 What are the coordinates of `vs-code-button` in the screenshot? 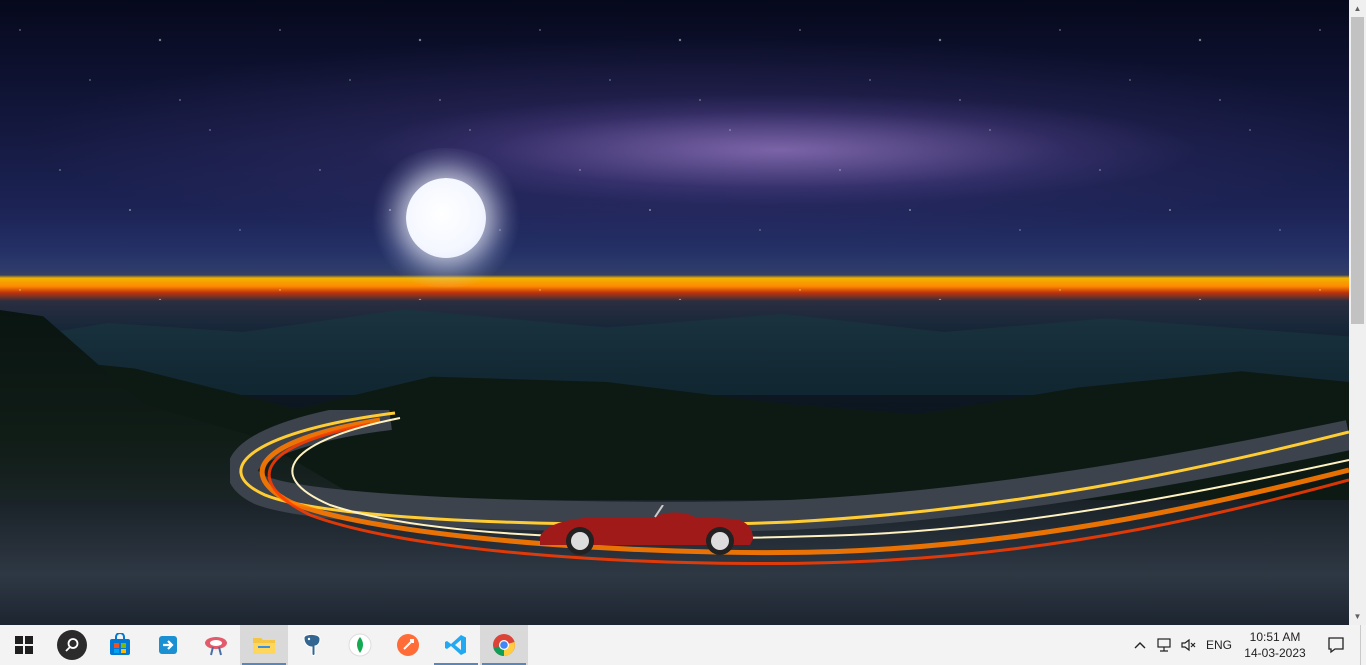 It's located at (456, 645).